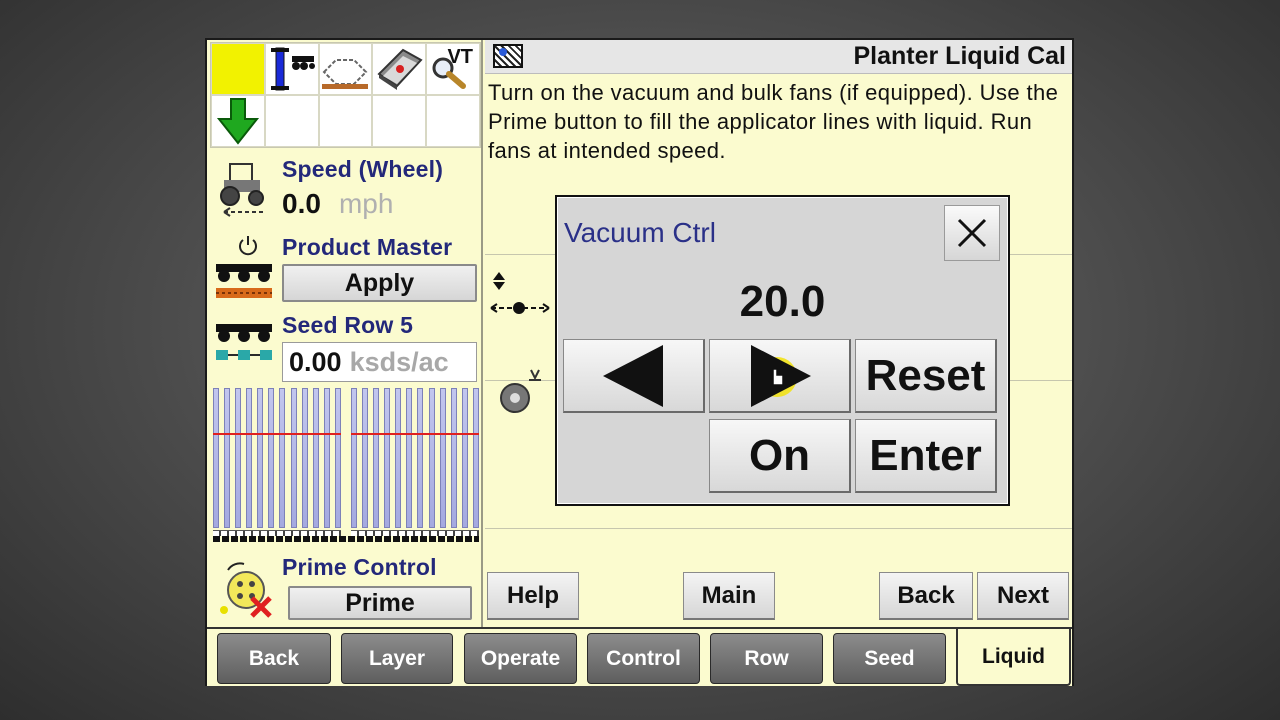 Image resolution: width=1280 pixels, height=720 pixels. What do you see at coordinates (348, 325) in the screenshot?
I see `seed-row-label: Seed Row 5` at bounding box center [348, 325].